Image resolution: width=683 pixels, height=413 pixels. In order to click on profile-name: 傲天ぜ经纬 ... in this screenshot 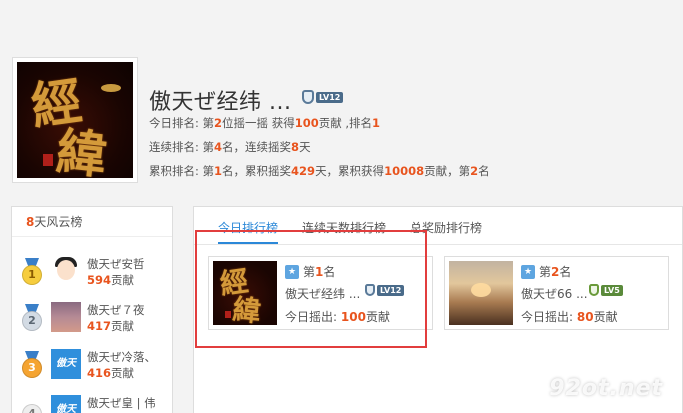, I will do `click(220, 100)`.